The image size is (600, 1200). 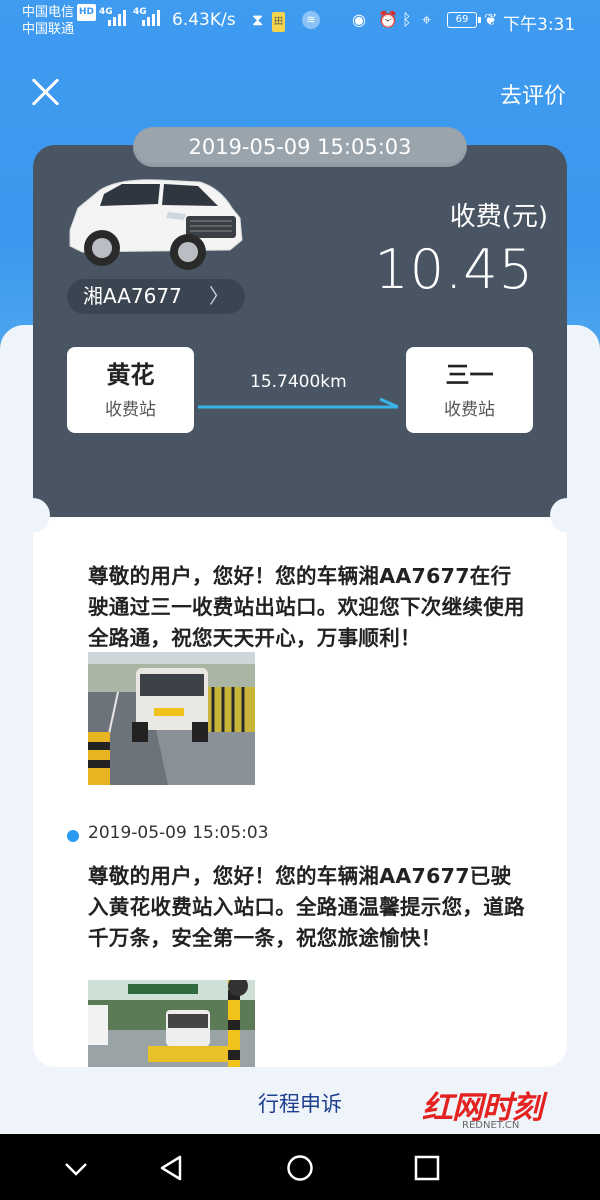 What do you see at coordinates (498, 217) in the screenshot?
I see `fee-label: 收费(元)` at bounding box center [498, 217].